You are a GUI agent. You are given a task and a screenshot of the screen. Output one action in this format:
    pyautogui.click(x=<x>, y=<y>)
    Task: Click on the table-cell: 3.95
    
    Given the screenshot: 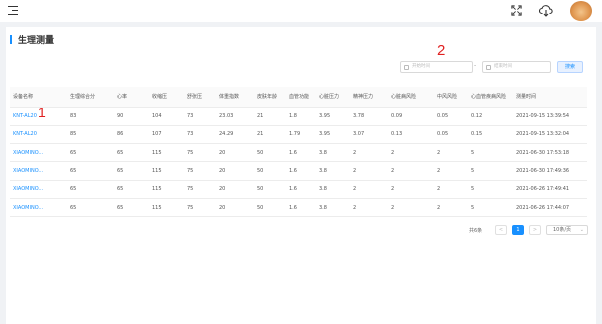 What is the action you would take?
    pyautogui.click(x=333, y=116)
    